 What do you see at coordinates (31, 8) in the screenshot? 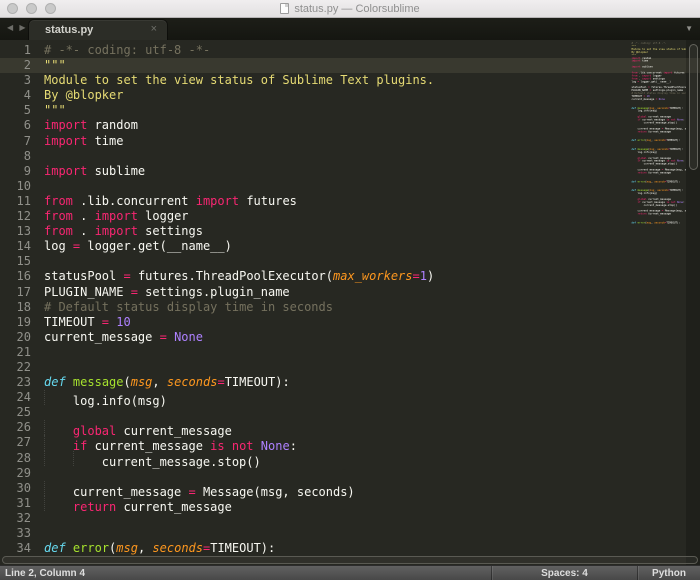
I see `minimize-window-button` at bounding box center [31, 8].